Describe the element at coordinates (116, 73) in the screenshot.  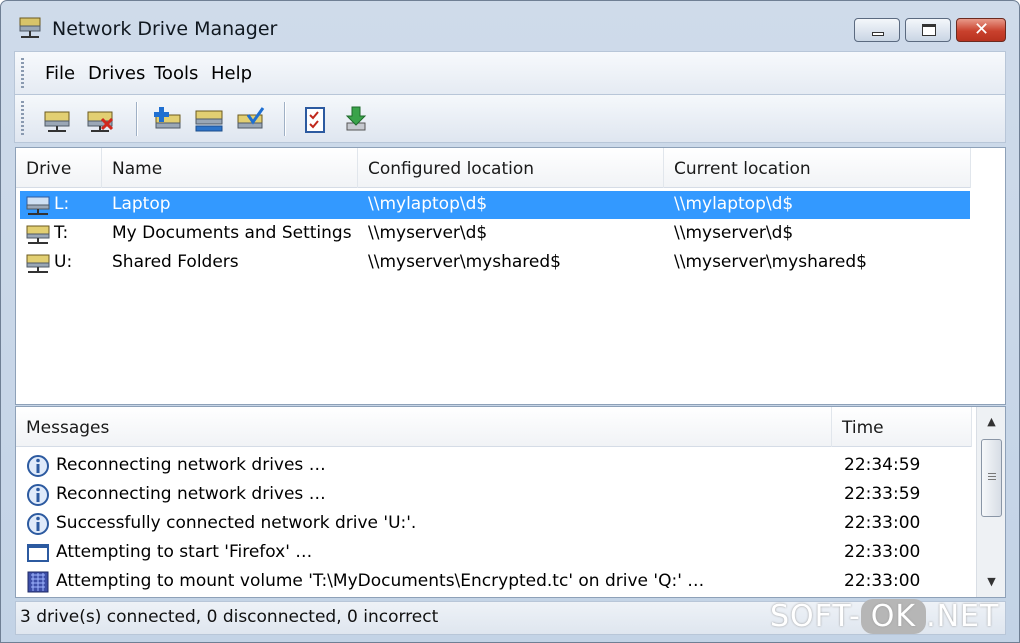
I see `menu-drives: Drives` at that location.